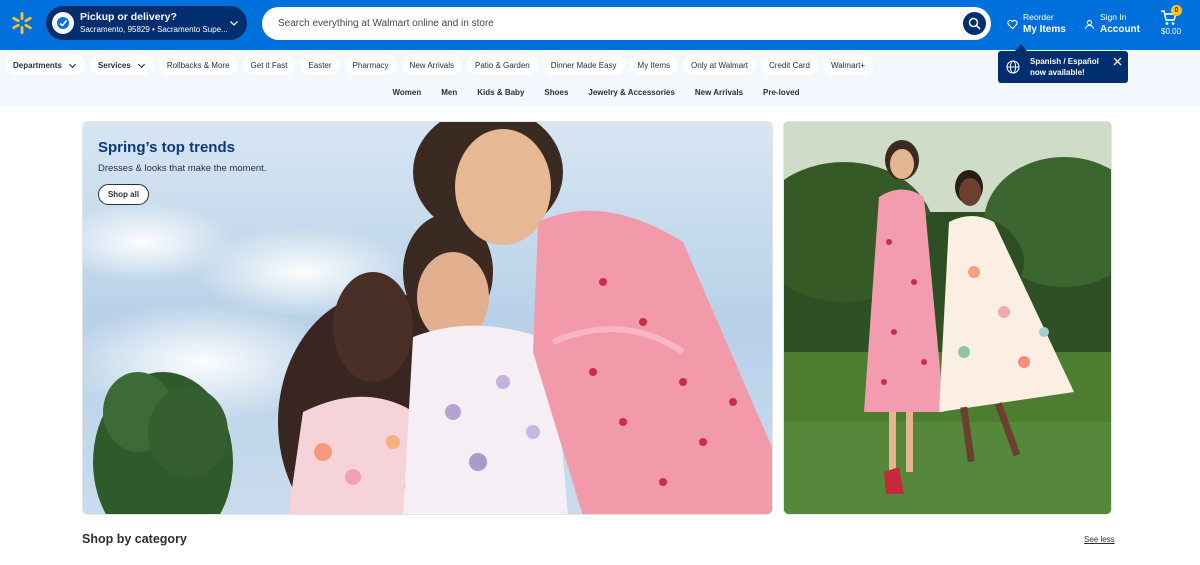 The height and width of the screenshot is (565, 1200). Describe the element at coordinates (583, 65) in the screenshot. I see `nav-pill-dinner-made-easy: Dinner Made Easy` at that location.